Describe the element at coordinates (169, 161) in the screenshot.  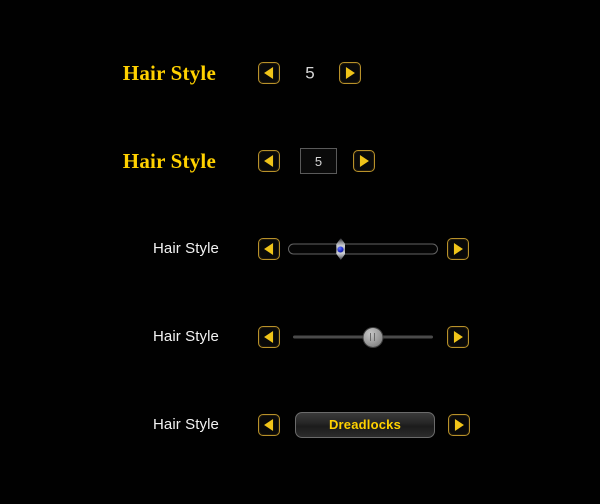
I see `hair-style-label-2: Hair Style` at that location.